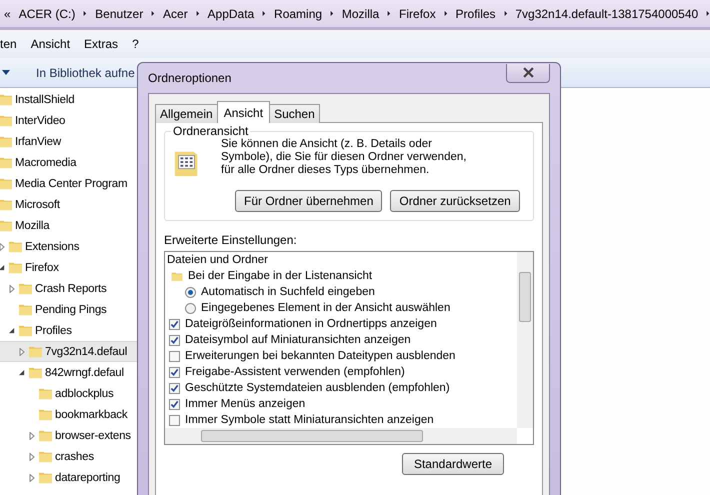 The width and height of the screenshot is (710, 495). Describe the element at coordinates (68, 246) in the screenshot. I see `tree-item: Extensions` at that location.